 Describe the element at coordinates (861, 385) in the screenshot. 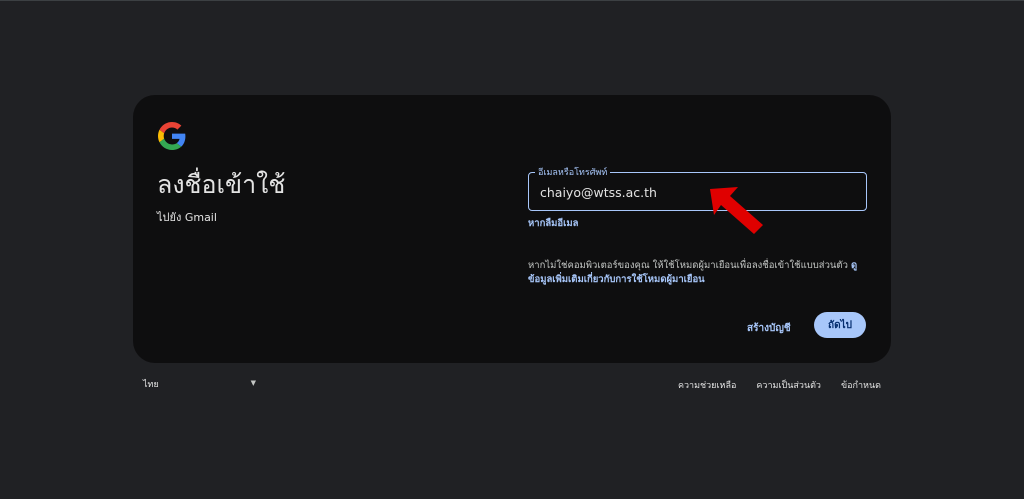

I see `terms-link: ข้อกำหนด` at that location.